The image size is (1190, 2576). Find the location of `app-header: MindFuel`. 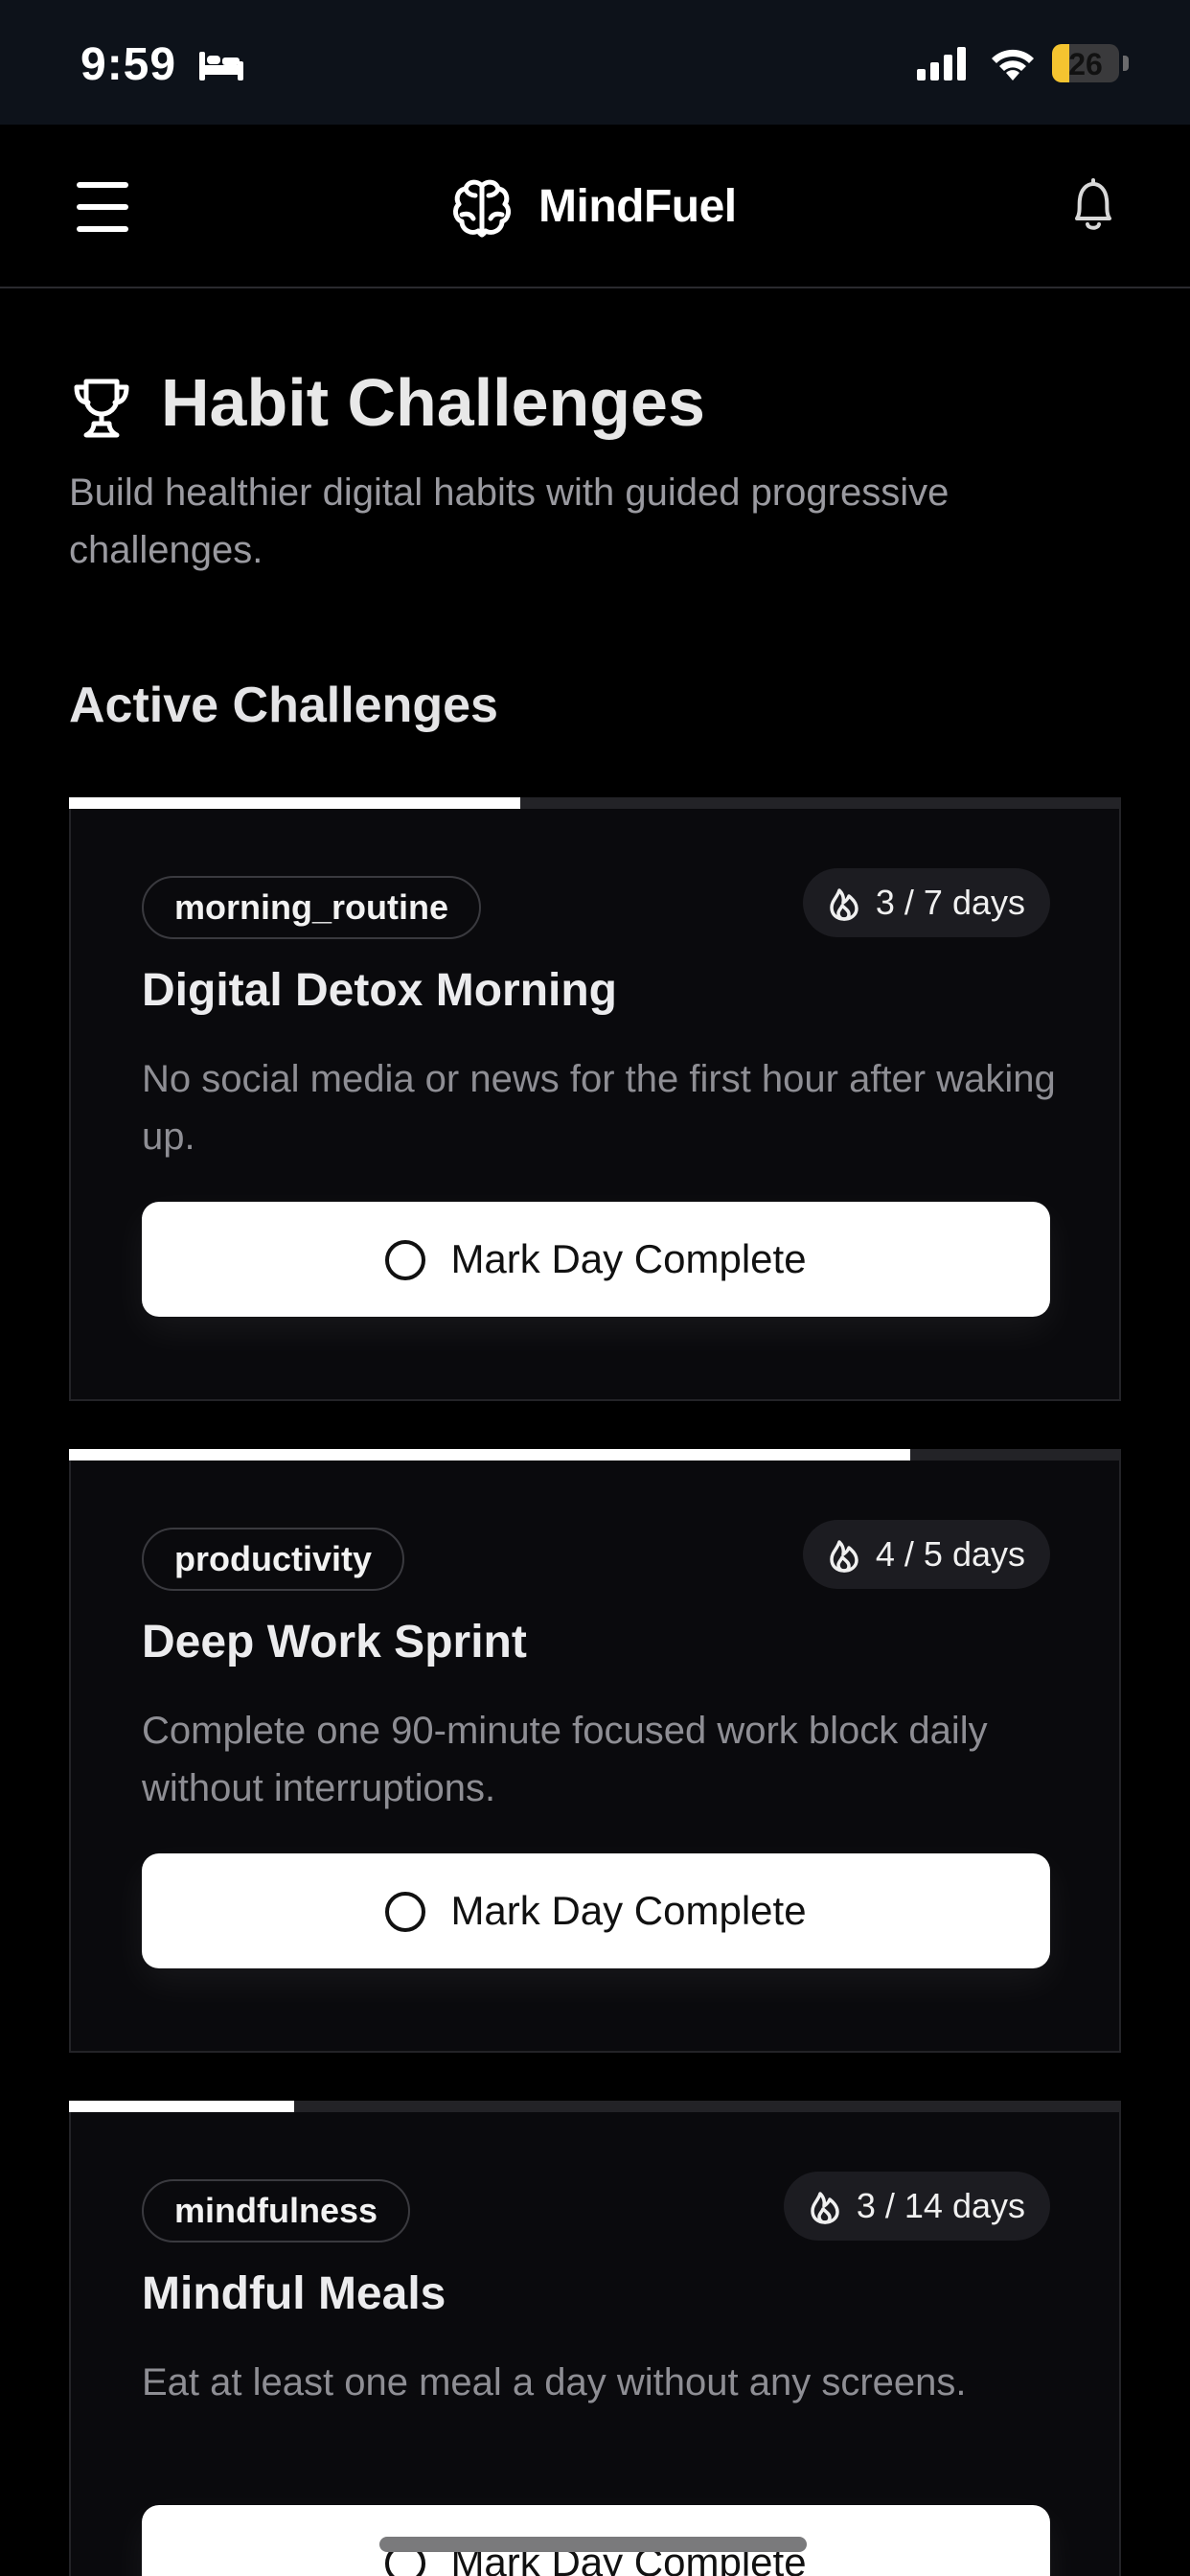

app-header: MindFuel is located at coordinates (595, 206).